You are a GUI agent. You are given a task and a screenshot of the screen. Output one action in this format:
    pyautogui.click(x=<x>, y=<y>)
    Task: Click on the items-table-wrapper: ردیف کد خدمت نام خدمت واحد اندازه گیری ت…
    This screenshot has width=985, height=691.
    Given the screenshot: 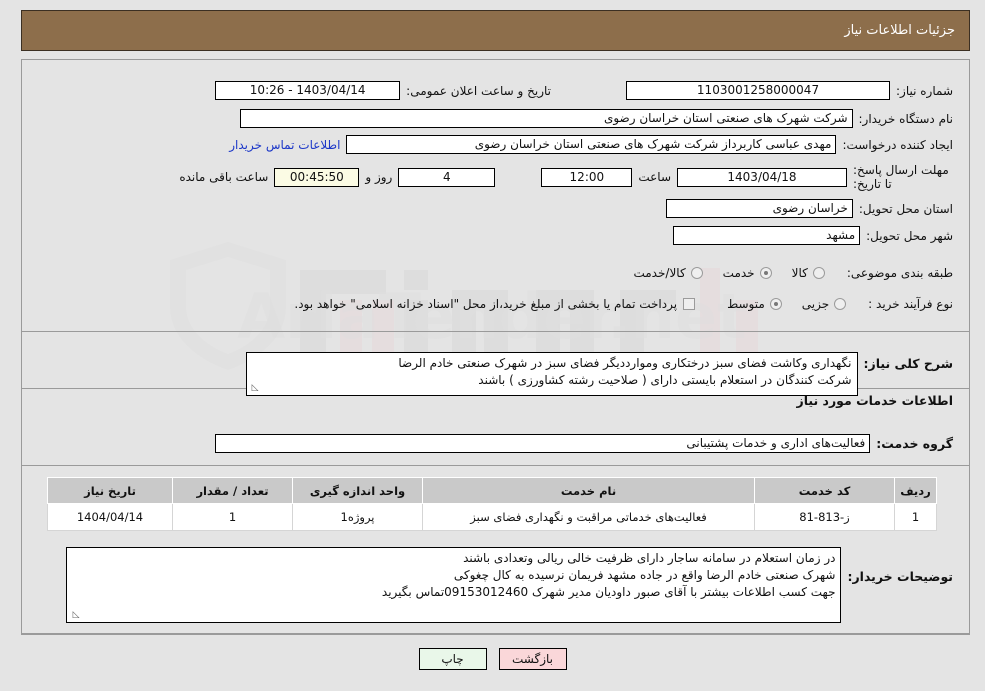 What is the action you would take?
    pyautogui.click(x=492, y=504)
    